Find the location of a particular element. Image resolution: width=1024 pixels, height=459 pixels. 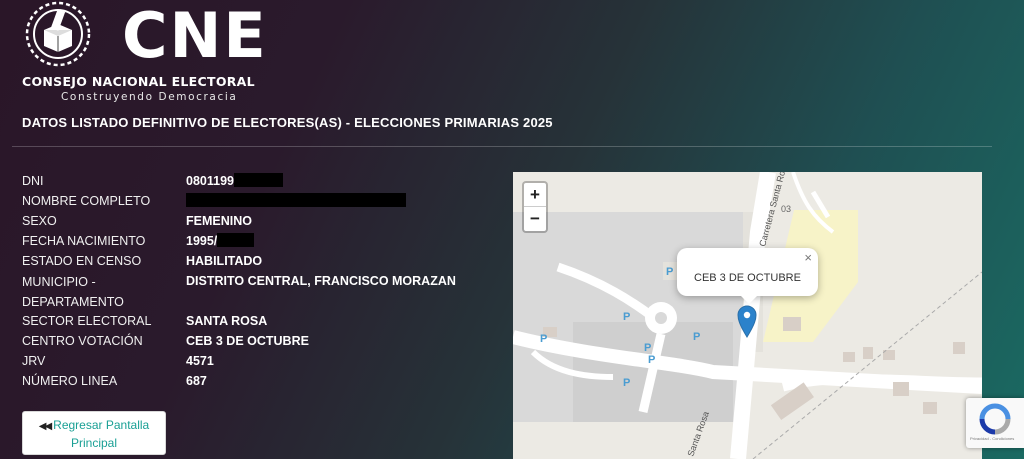

slogan: Construyendo Democracia is located at coordinates (149, 97).